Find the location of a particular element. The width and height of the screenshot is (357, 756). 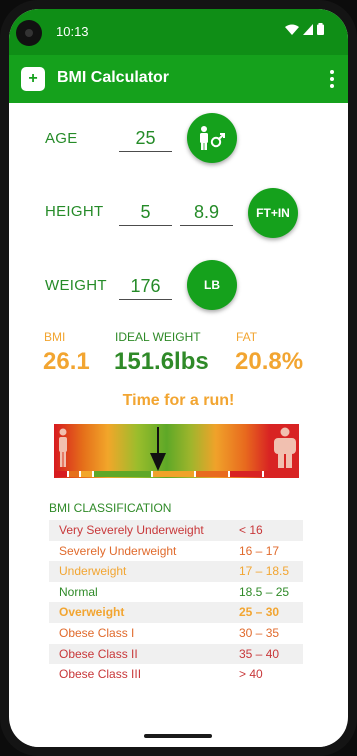

classification-name: Obese Class II is located at coordinates (98, 653).